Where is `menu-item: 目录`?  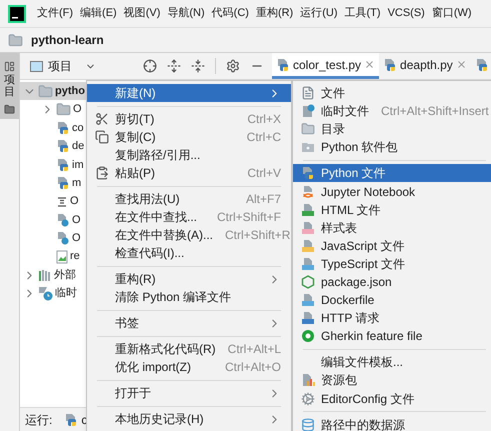
menu-item: 目录 is located at coordinates (392, 129).